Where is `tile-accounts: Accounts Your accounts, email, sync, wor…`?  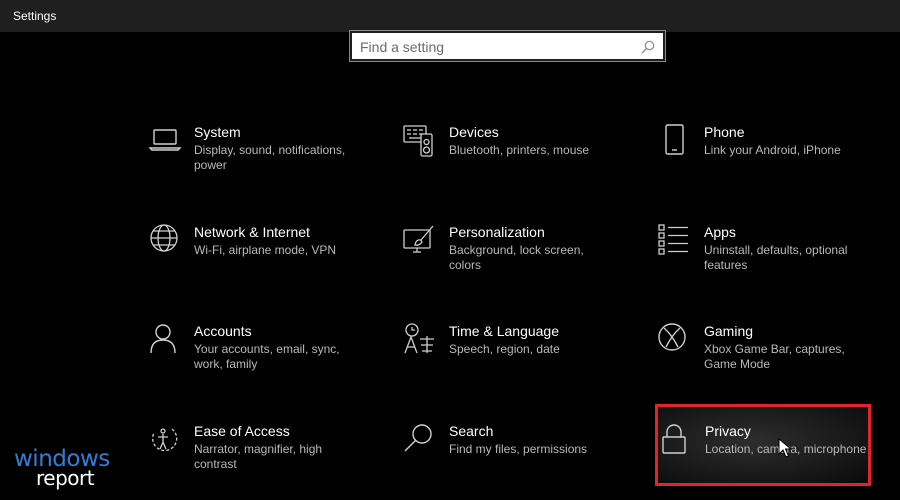
tile-accounts: Accounts Your accounts, email, sync, wor… is located at coordinates (263, 363).